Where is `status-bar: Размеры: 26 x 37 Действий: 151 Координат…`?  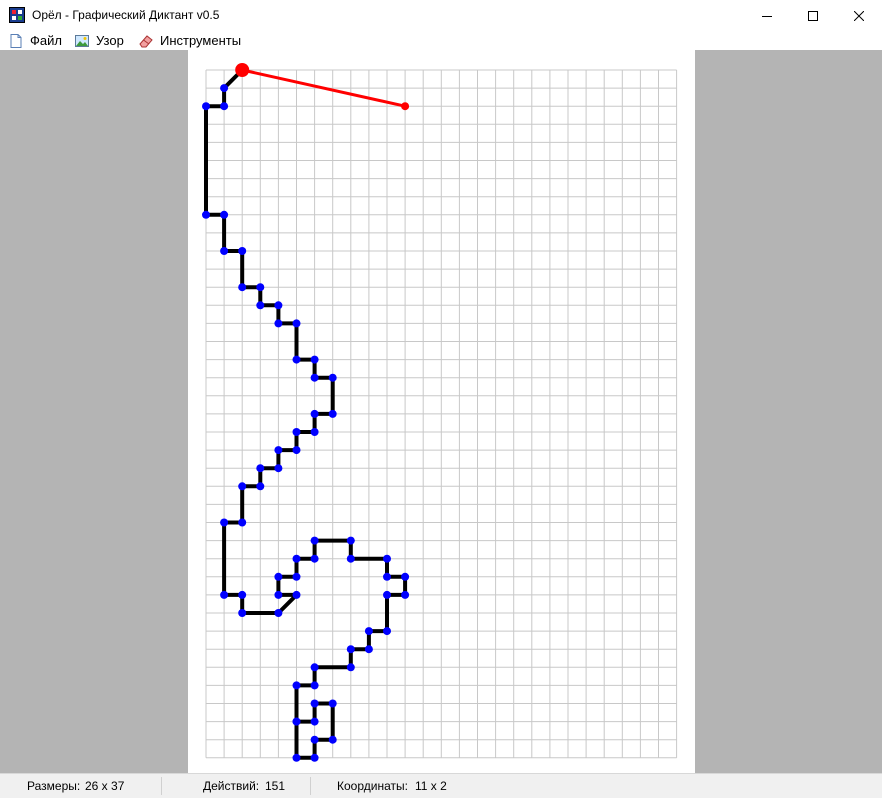 status-bar: Размеры: 26 x 37 Действий: 151 Координат… is located at coordinates (441, 785).